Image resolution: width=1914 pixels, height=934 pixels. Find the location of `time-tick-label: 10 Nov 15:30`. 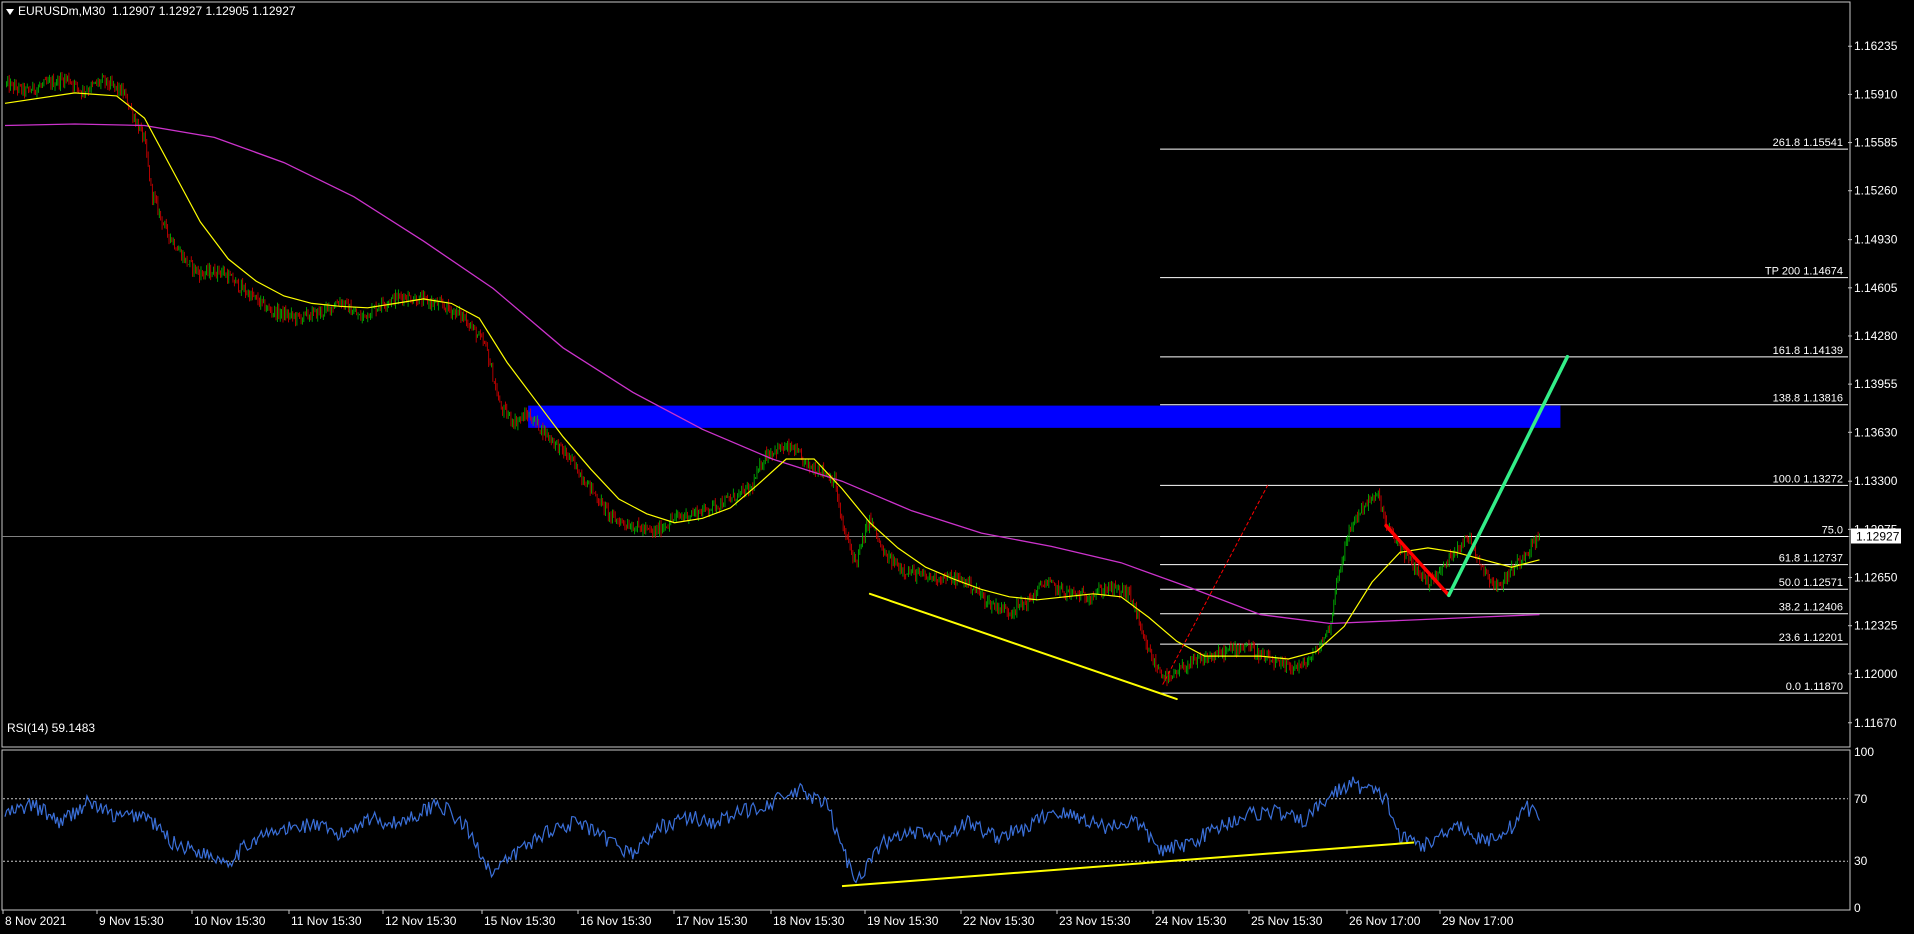

time-tick-label: 10 Nov 15:30 is located at coordinates (230, 921).